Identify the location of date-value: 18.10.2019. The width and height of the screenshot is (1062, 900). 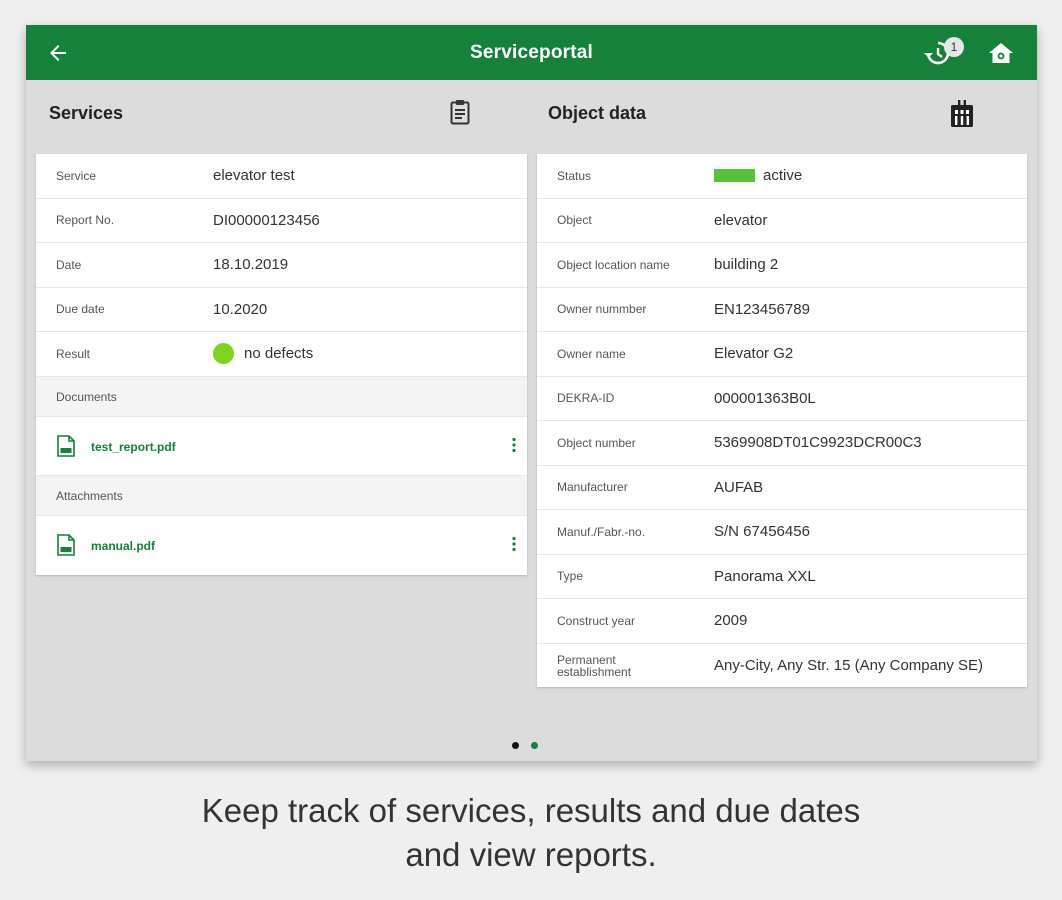
(251, 265).